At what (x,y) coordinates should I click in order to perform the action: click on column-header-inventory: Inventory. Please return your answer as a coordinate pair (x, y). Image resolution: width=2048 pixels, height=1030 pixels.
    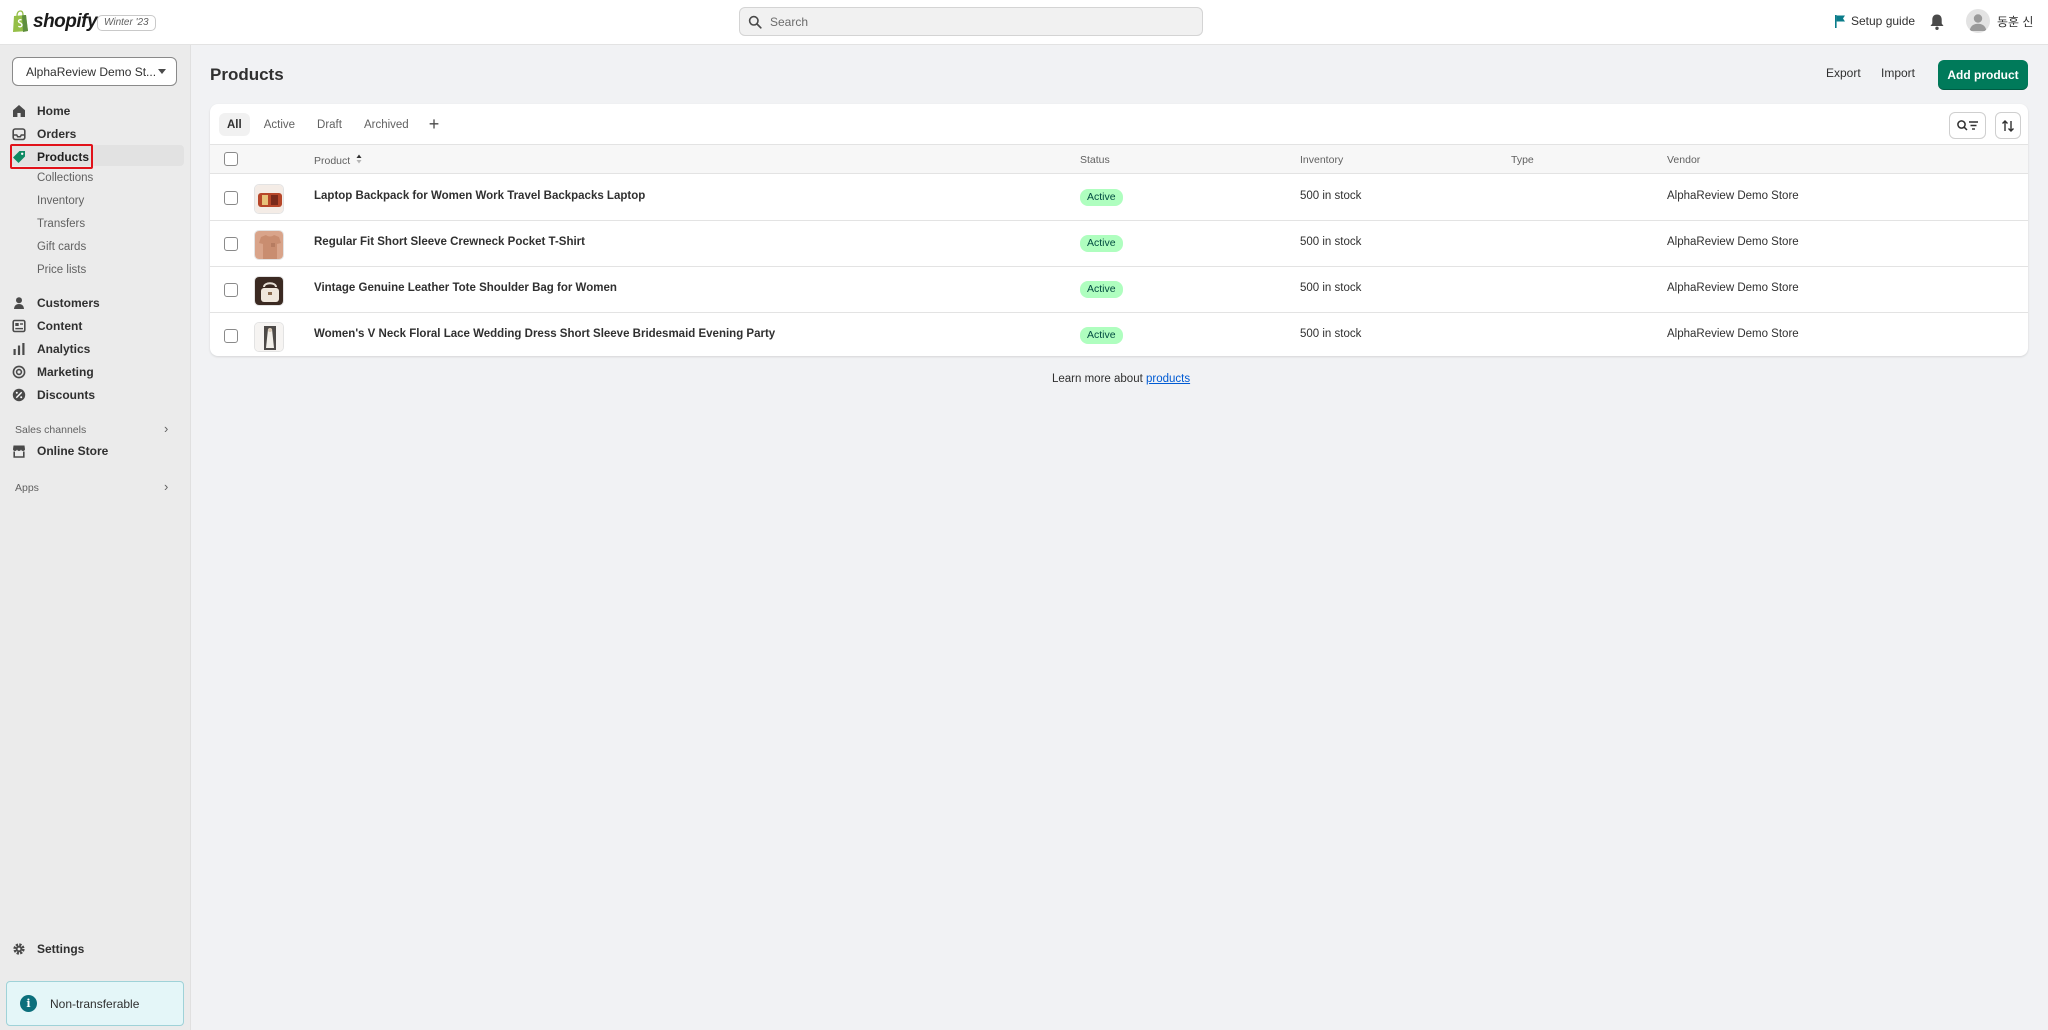
    Looking at the image, I should click on (1322, 160).